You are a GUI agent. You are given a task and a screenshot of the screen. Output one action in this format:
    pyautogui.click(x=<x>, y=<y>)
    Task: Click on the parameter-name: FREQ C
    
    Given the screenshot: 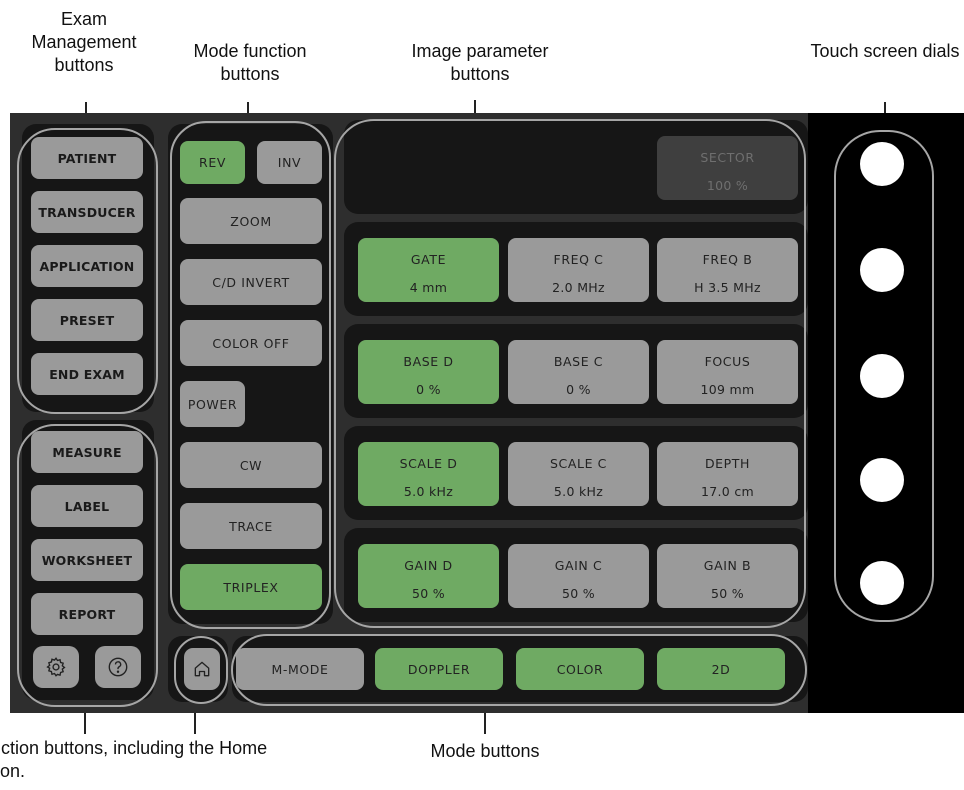 What is the action you would take?
    pyautogui.click(x=578, y=259)
    